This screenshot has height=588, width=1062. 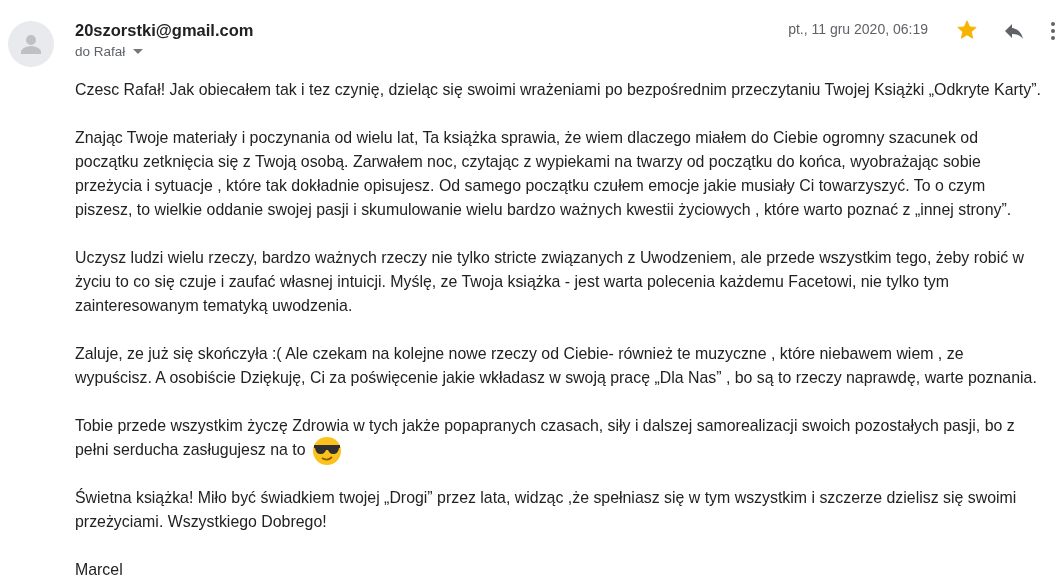 I want to click on message-paragraph: Marcel, so click(x=99, y=569).